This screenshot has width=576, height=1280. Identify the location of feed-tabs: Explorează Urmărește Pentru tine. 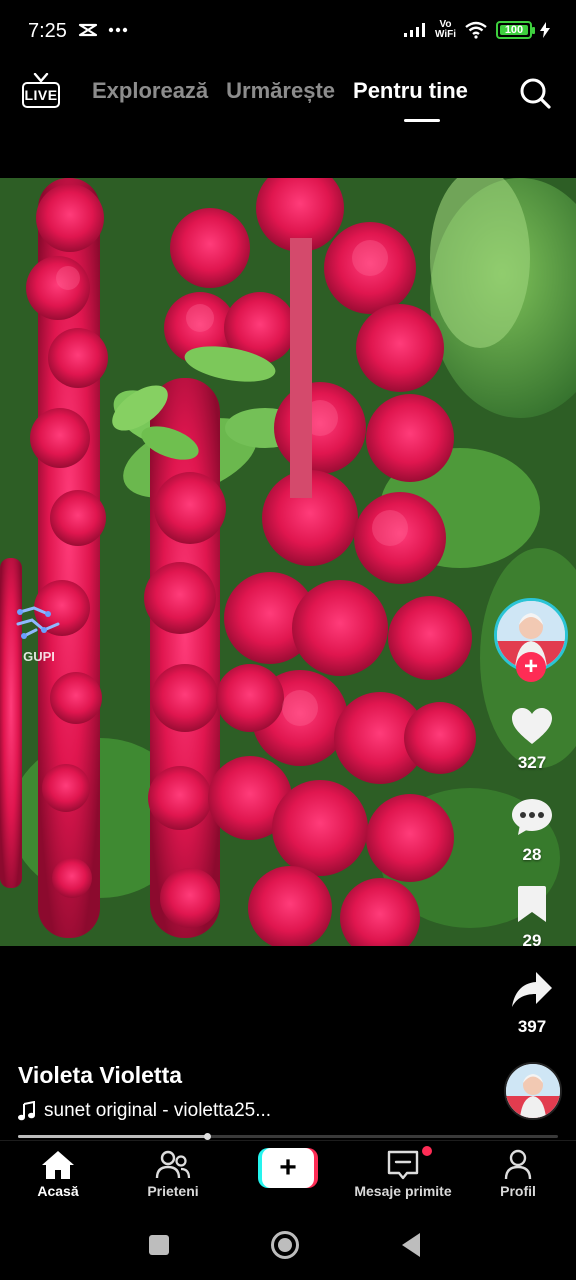
(280, 91).